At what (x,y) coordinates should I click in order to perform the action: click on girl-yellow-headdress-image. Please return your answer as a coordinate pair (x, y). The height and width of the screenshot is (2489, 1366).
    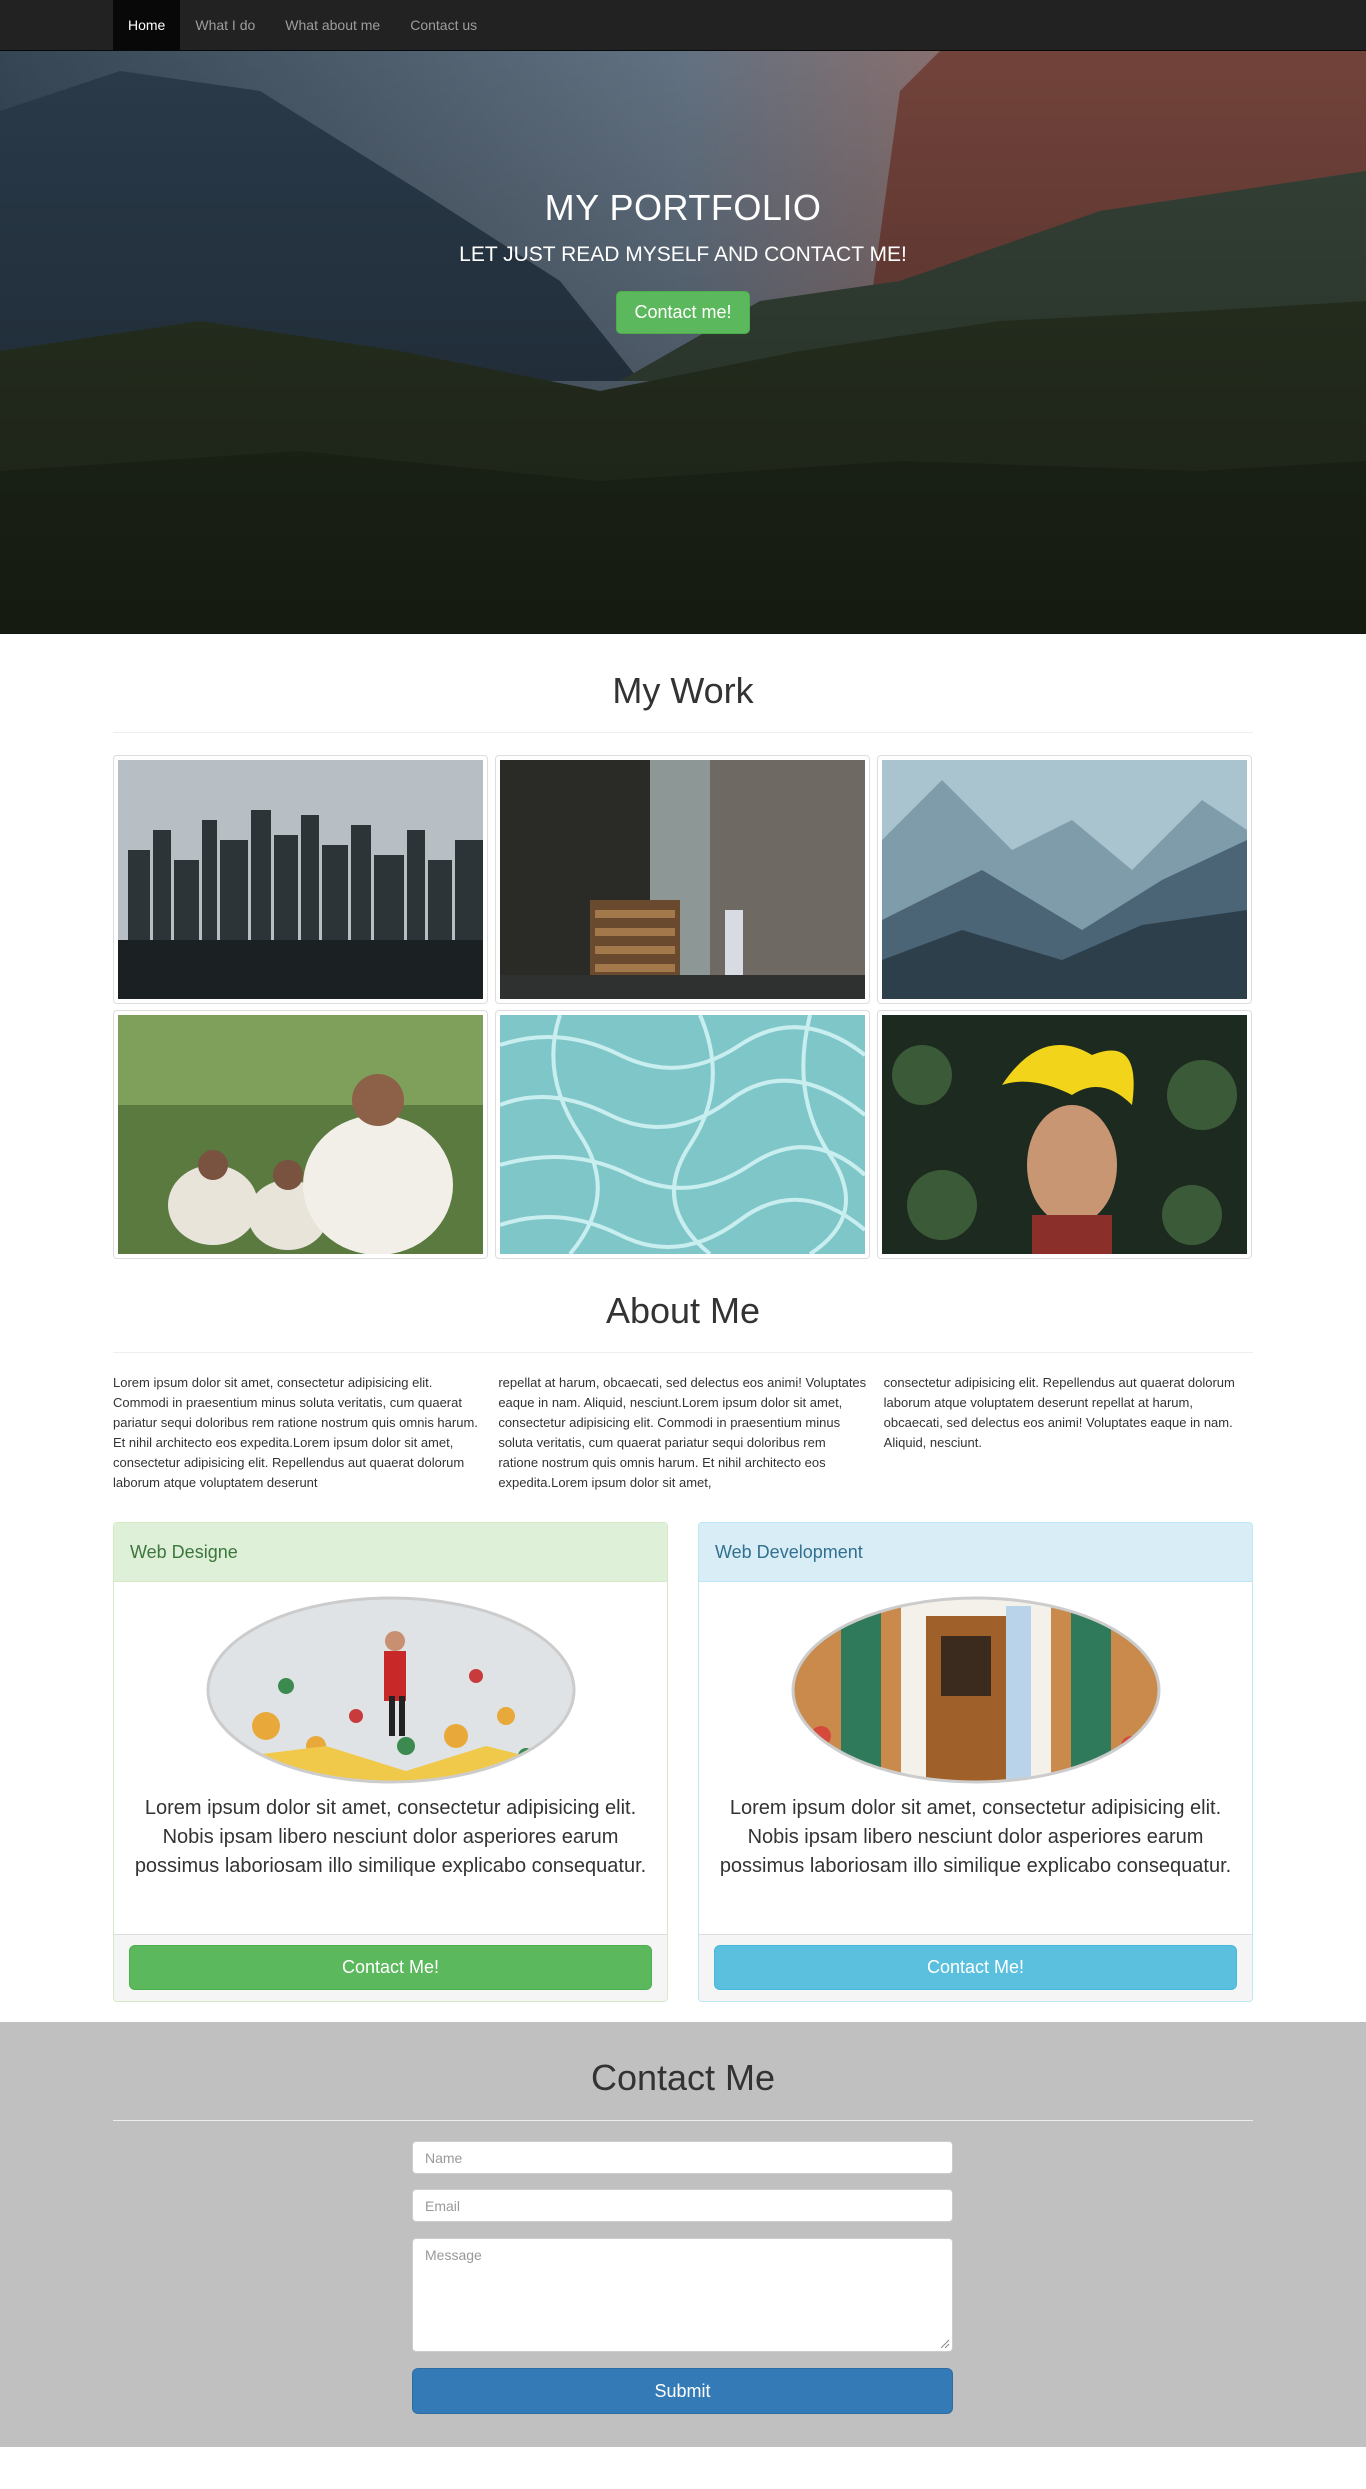
    Looking at the image, I should click on (1064, 1134).